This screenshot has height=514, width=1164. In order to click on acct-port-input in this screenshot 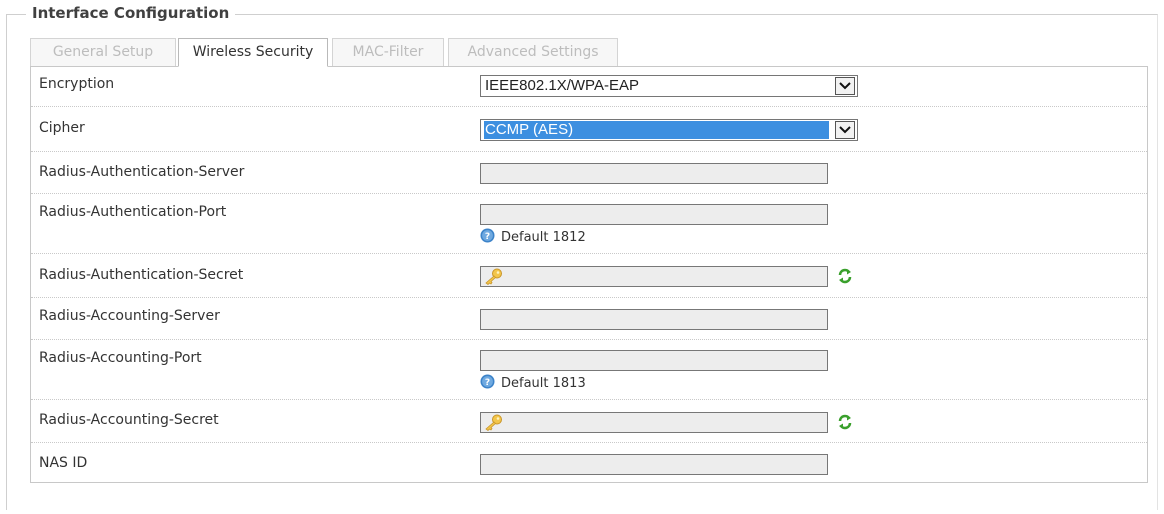, I will do `click(654, 360)`.